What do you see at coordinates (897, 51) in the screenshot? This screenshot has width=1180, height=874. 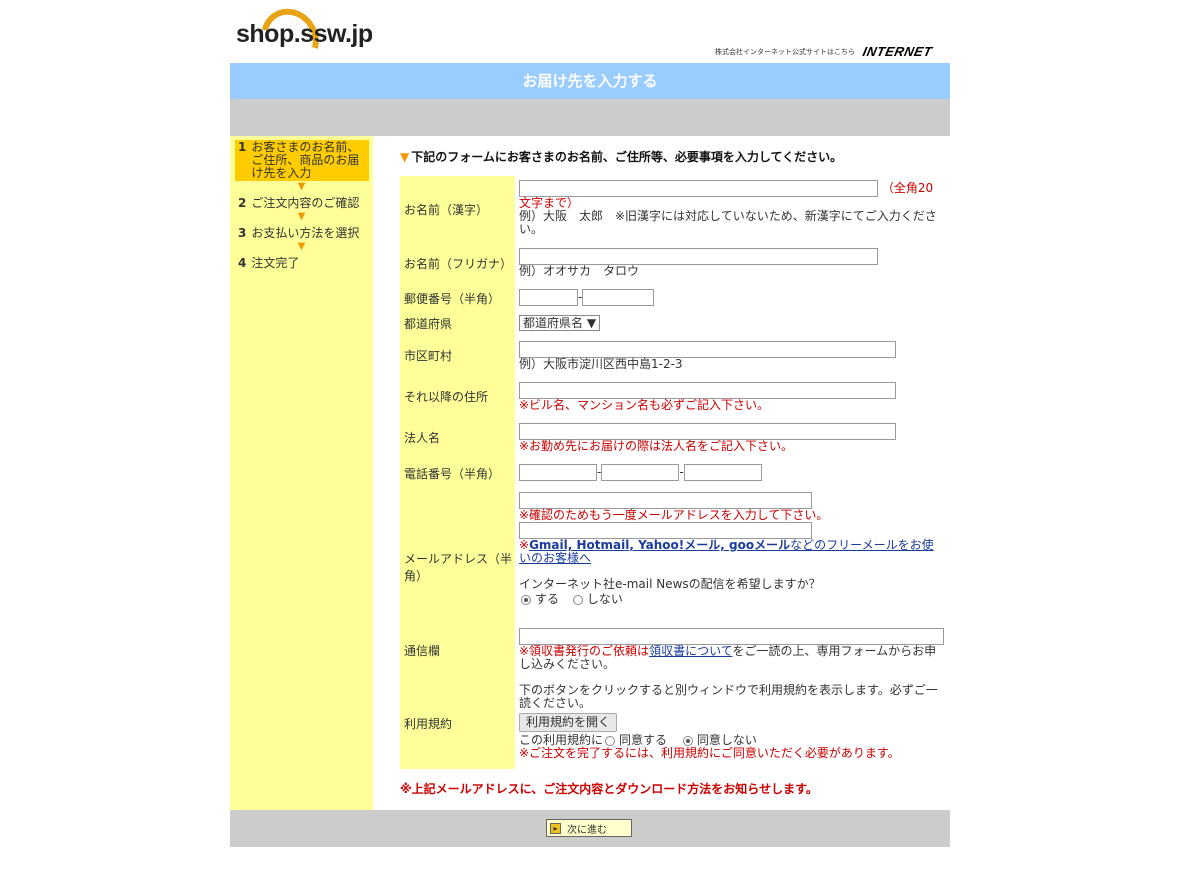 I see `corp-logo: INTERNET` at bounding box center [897, 51].